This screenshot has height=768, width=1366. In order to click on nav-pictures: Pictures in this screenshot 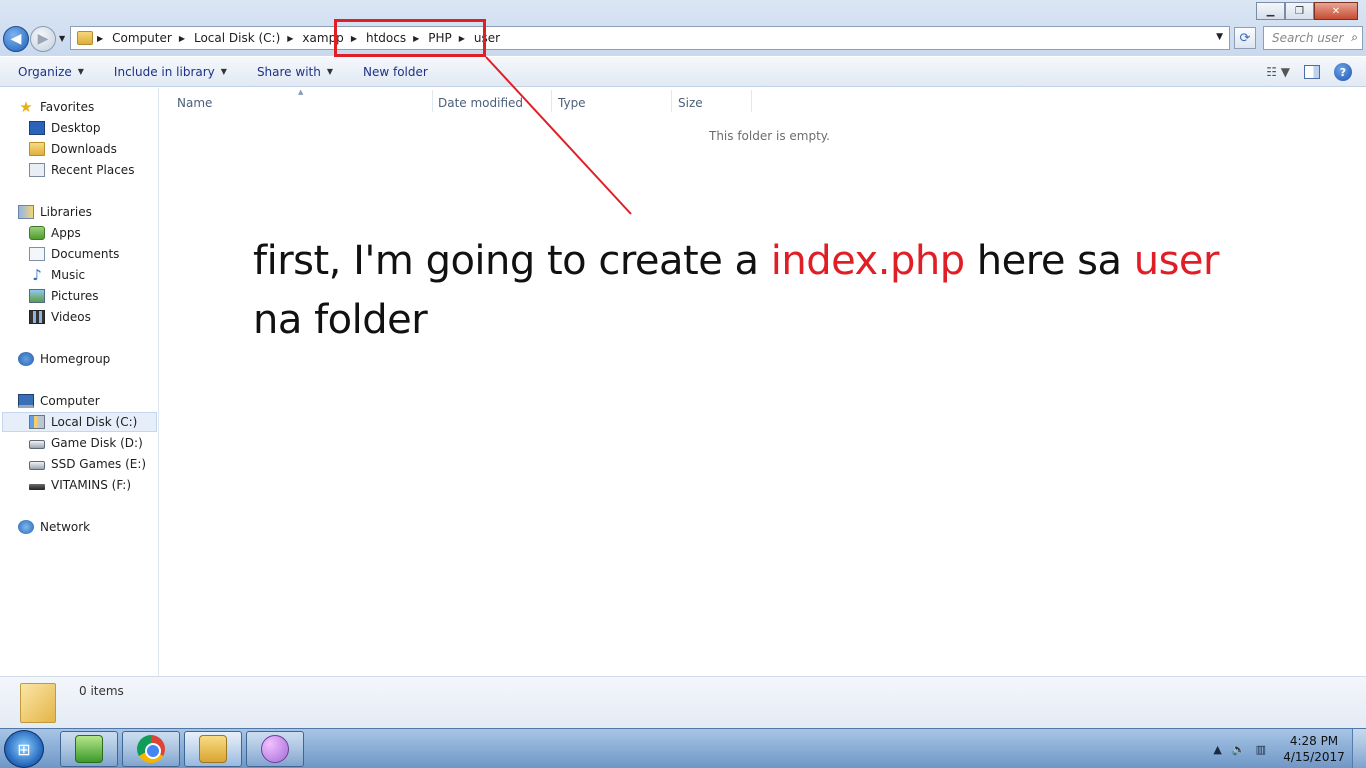, I will do `click(64, 296)`.